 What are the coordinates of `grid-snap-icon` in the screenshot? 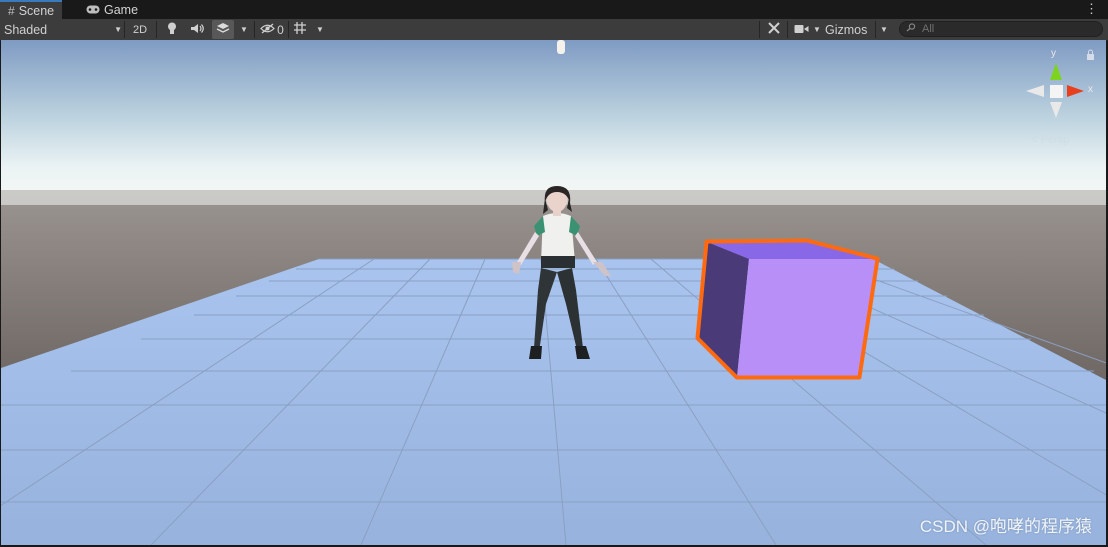 It's located at (300, 29).